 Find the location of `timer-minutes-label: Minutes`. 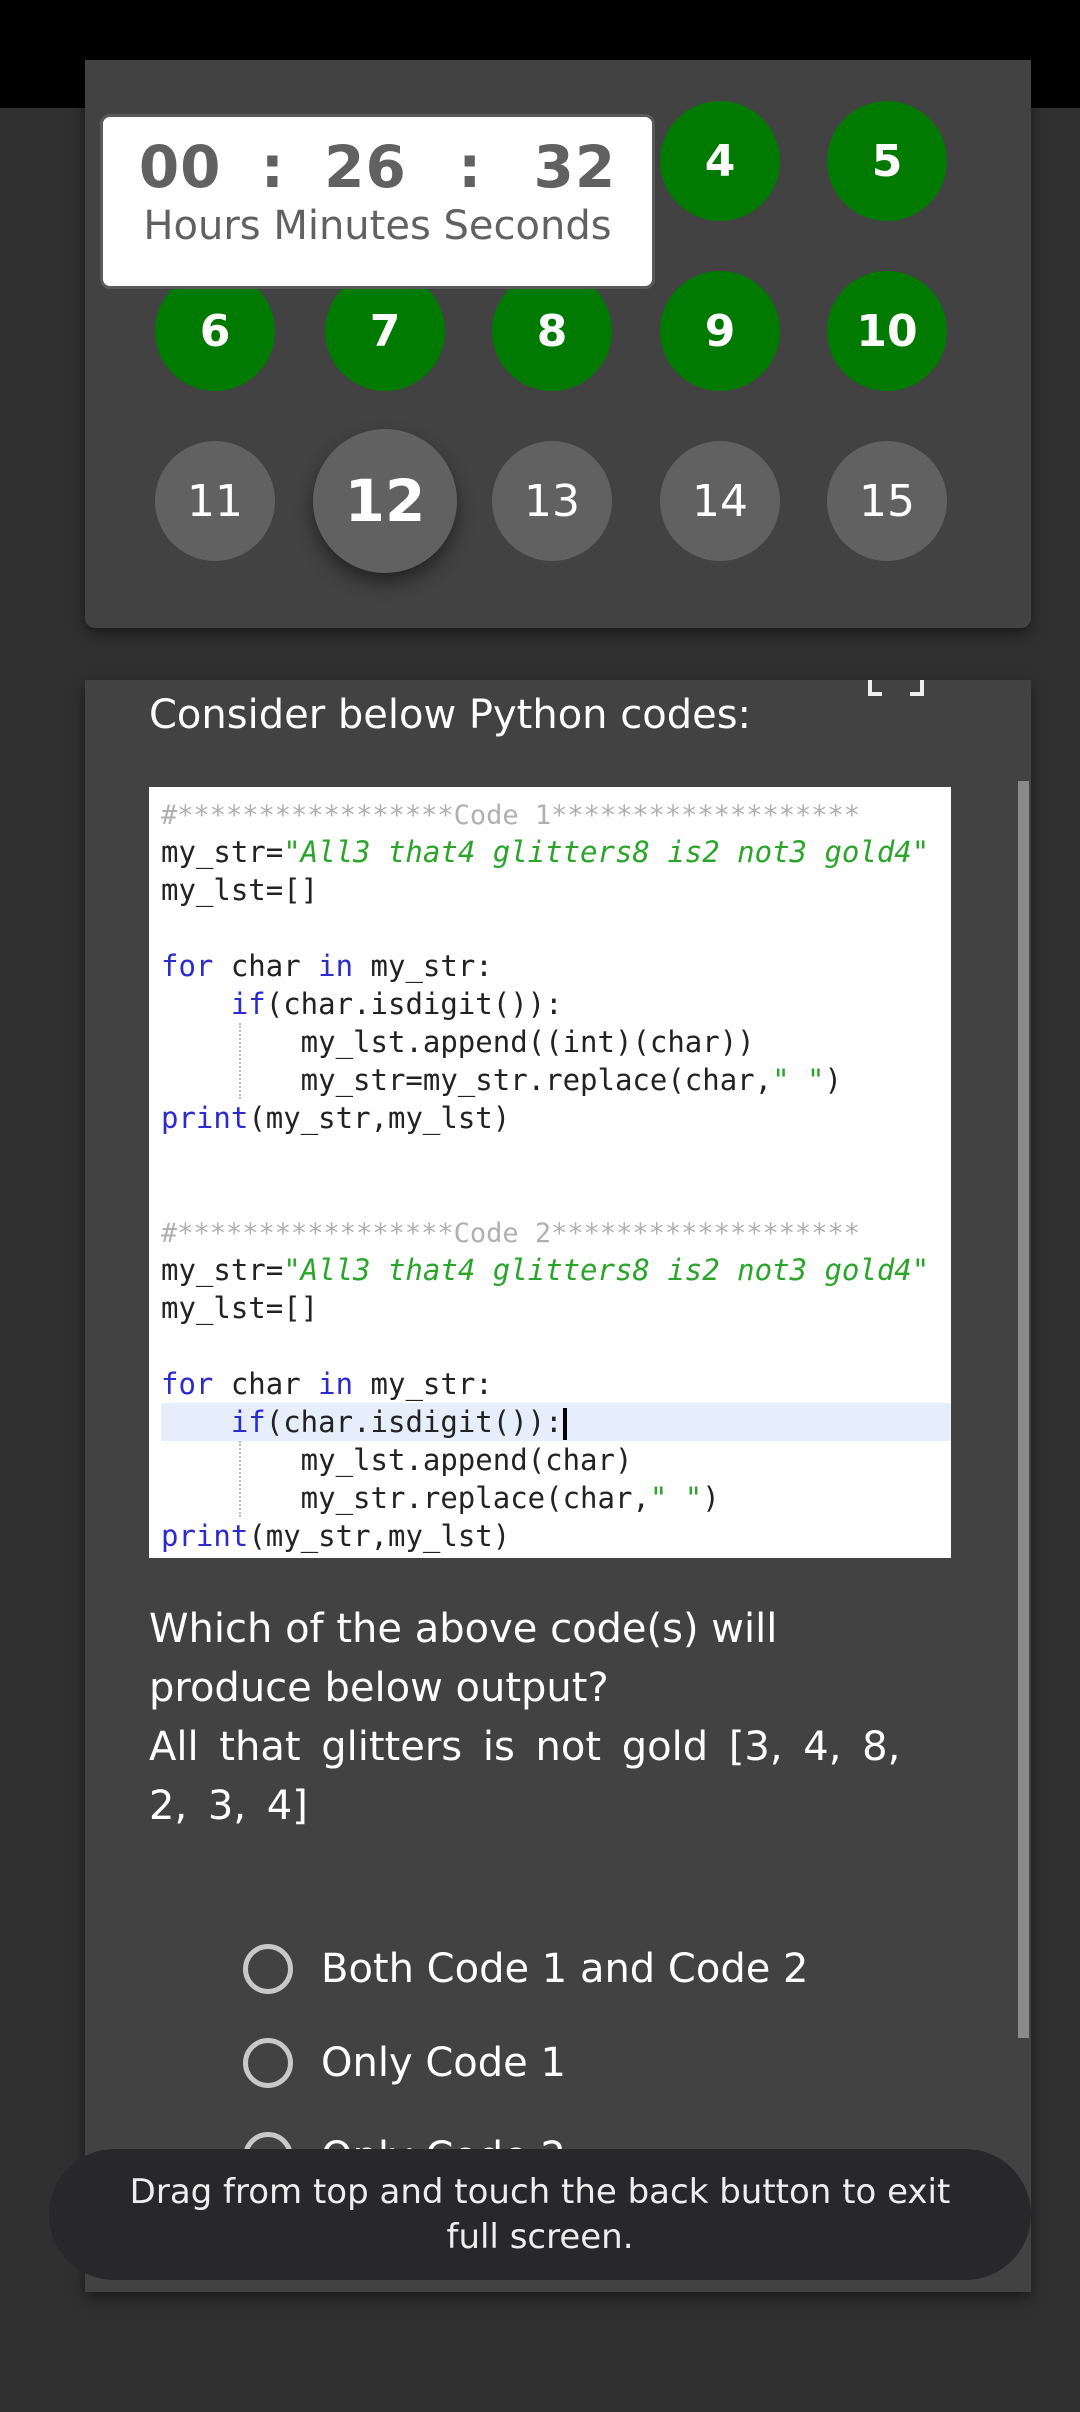

timer-minutes-label: Minutes is located at coordinates (352, 226).